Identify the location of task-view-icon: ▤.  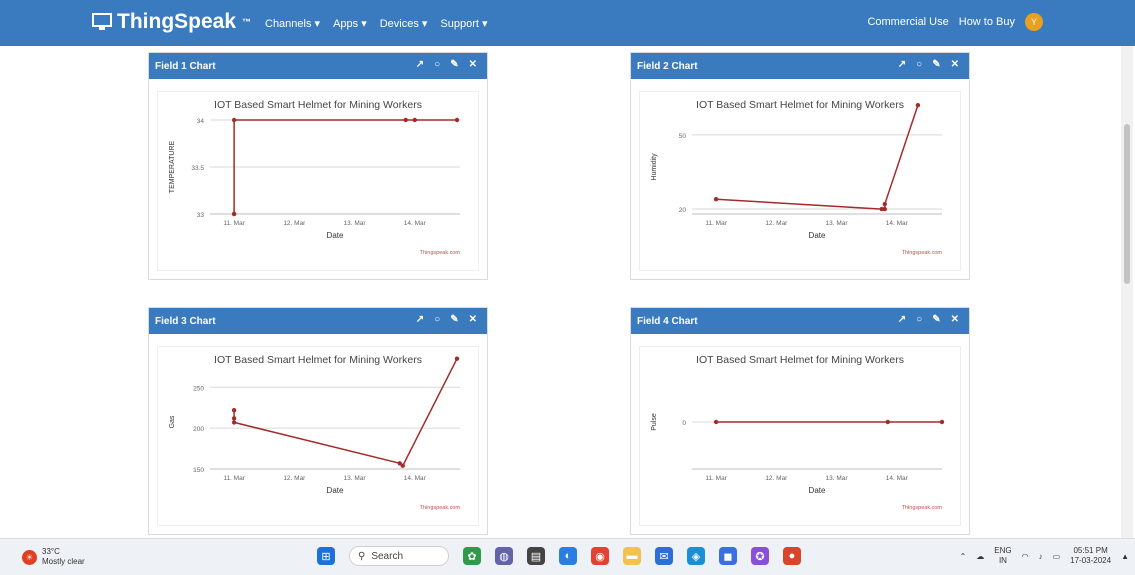
(536, 556).